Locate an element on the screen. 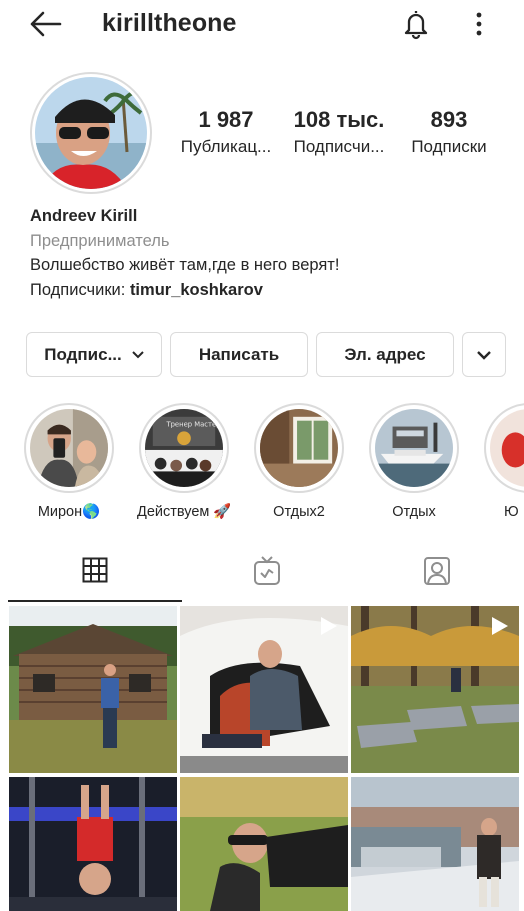  profile-tabs is located at coordinates (262, 572).